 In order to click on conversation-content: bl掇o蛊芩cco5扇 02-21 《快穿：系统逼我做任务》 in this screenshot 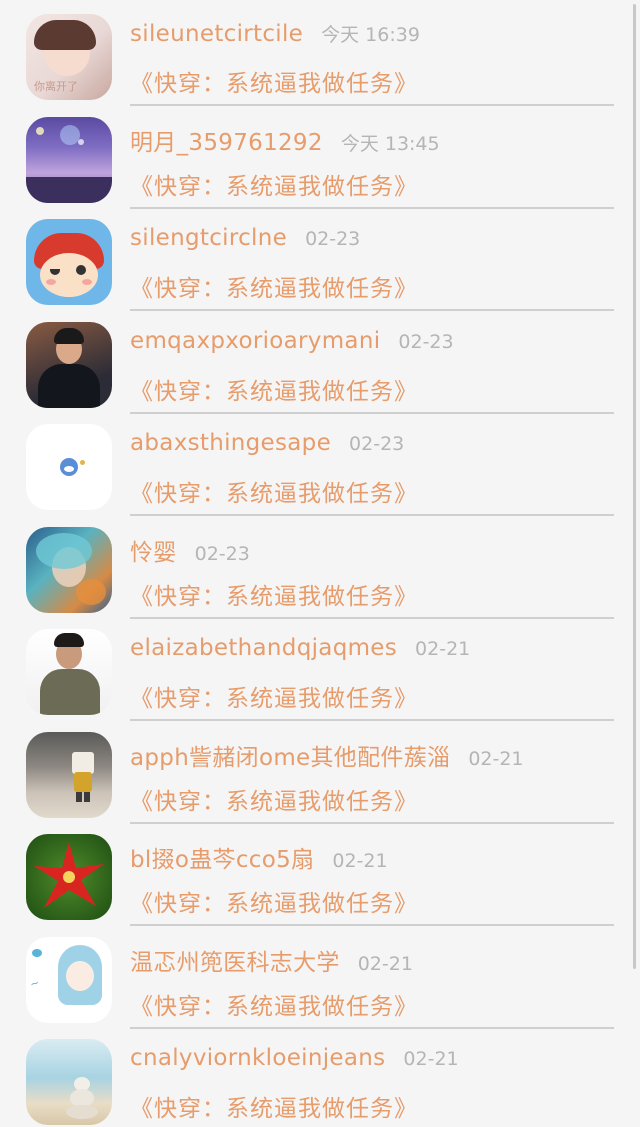, I will do `click(372, 877)`.